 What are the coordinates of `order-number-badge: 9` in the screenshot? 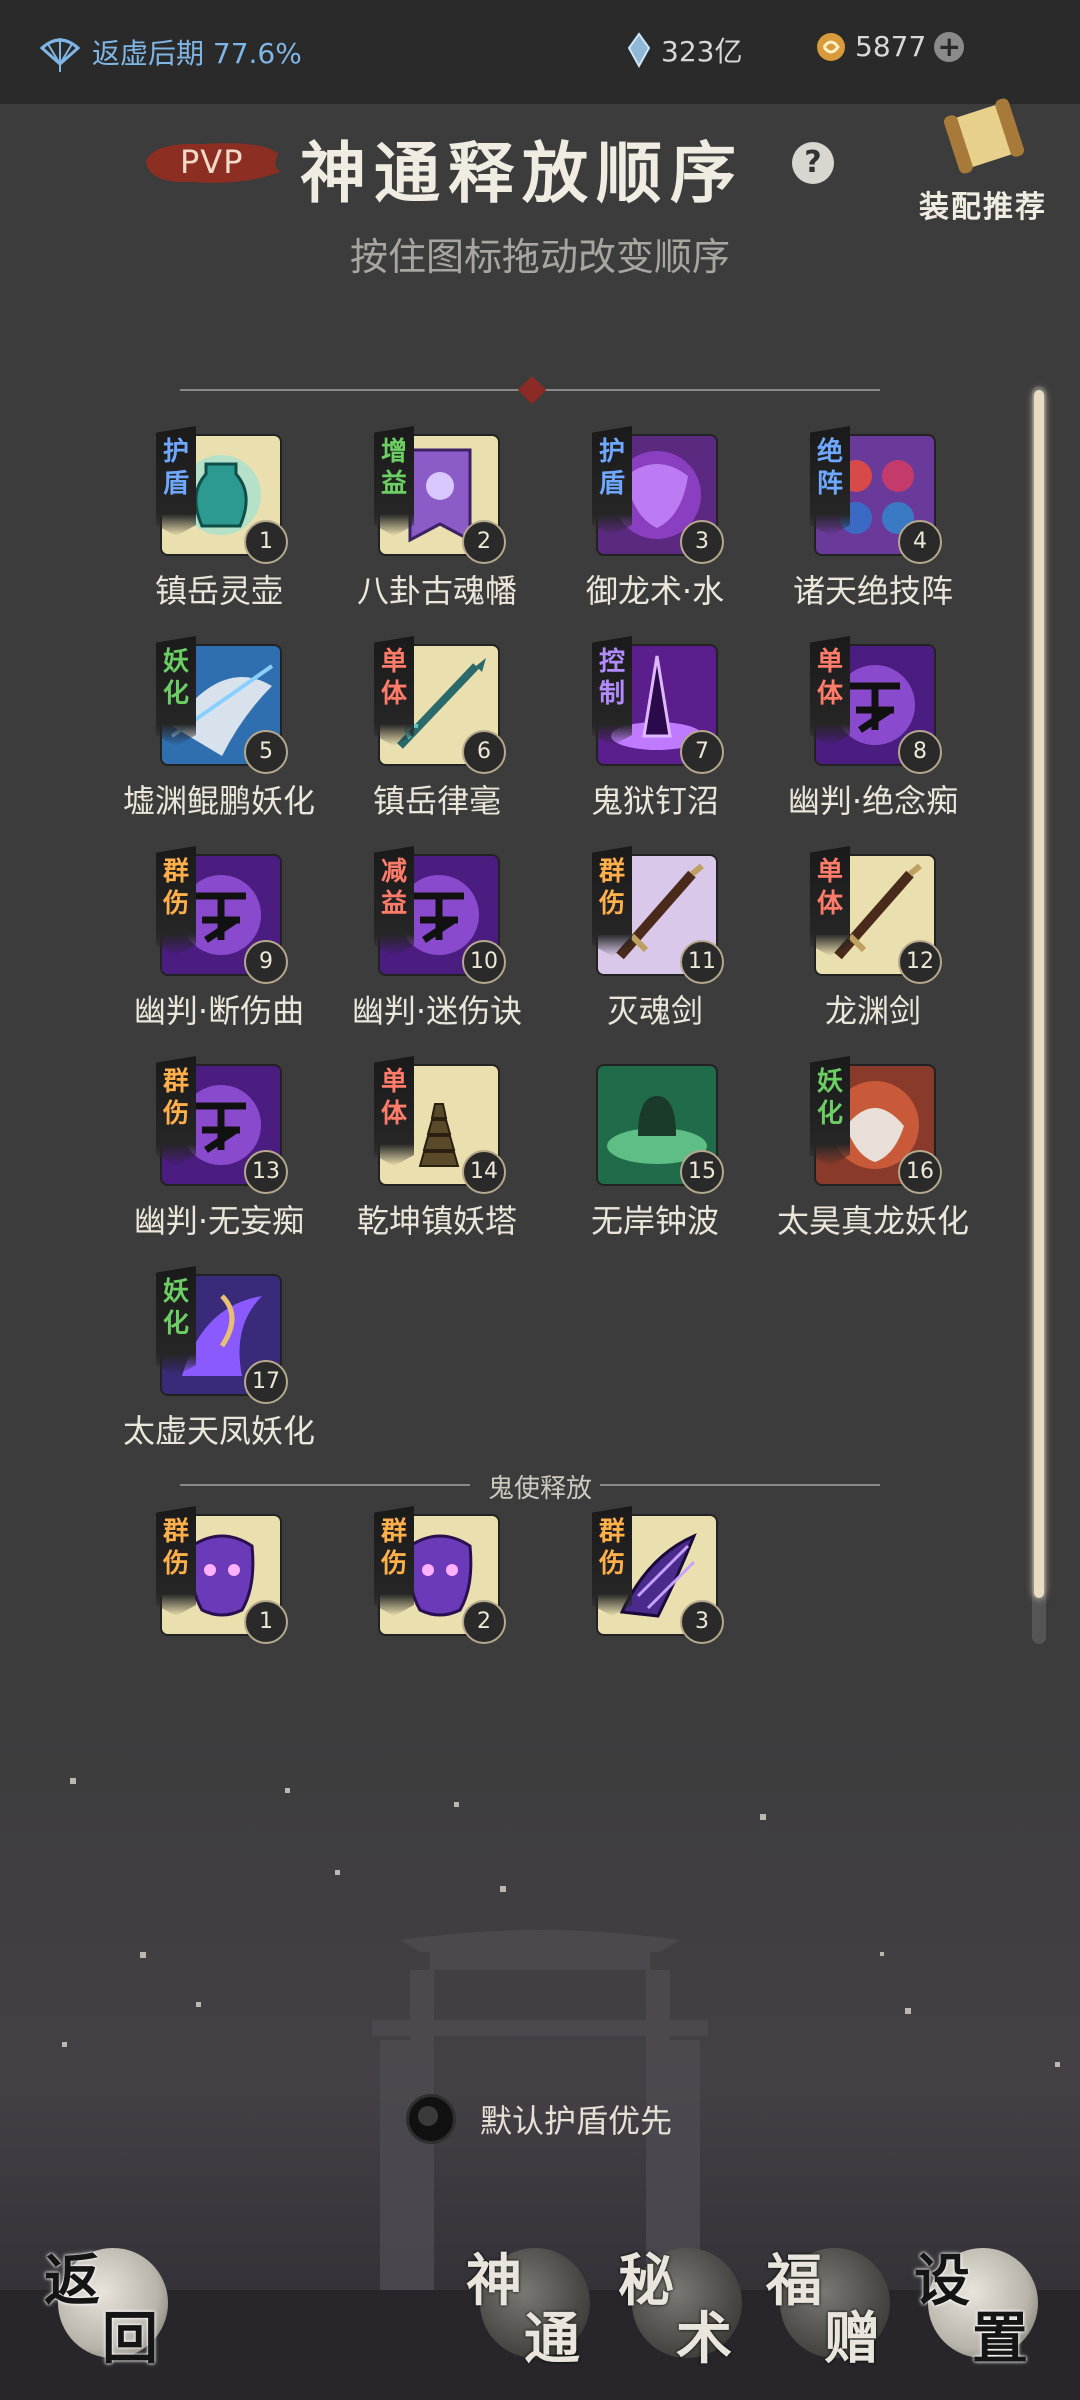 It's located at (266, 962).